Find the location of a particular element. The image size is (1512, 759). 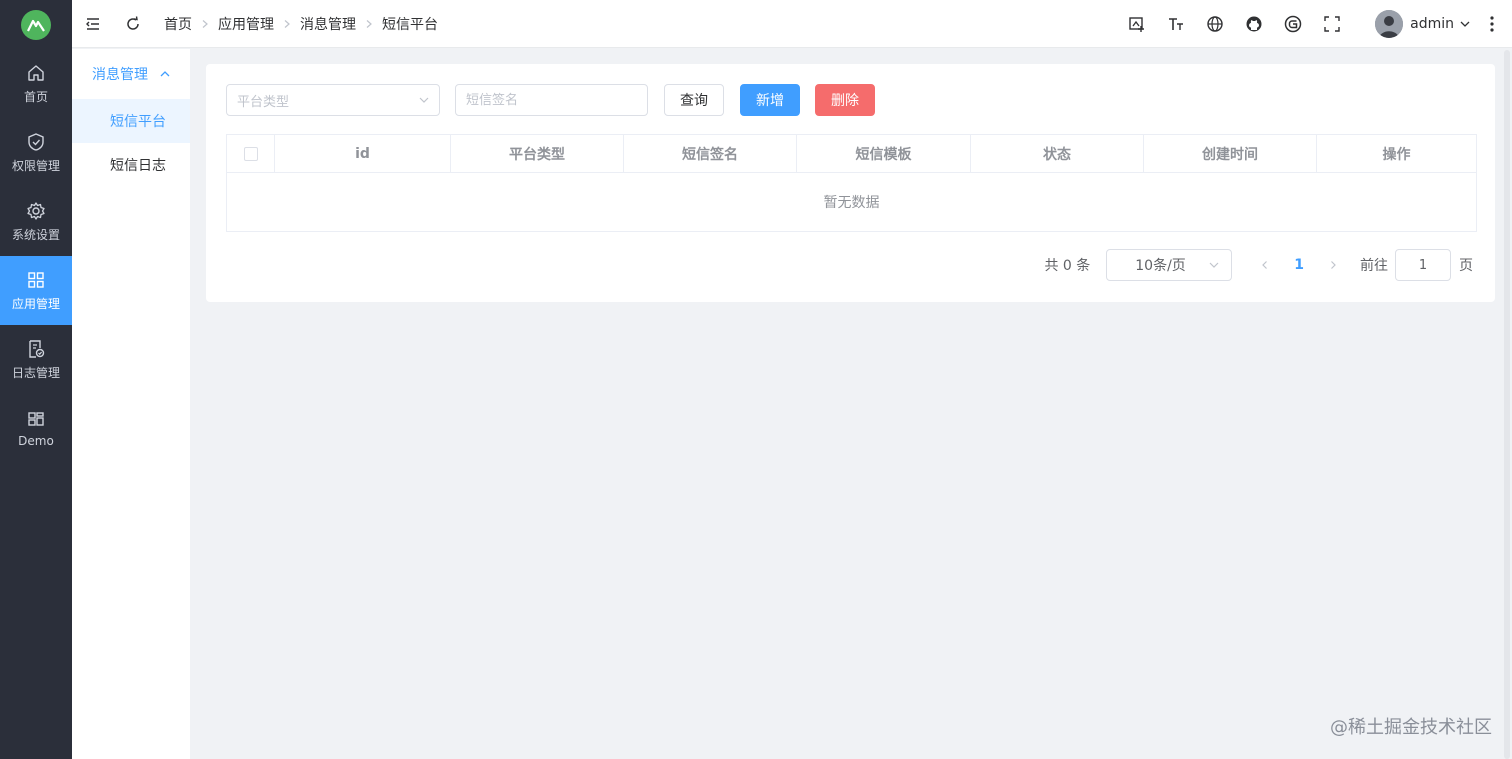

home-icon is located at coordinates (36, 72).